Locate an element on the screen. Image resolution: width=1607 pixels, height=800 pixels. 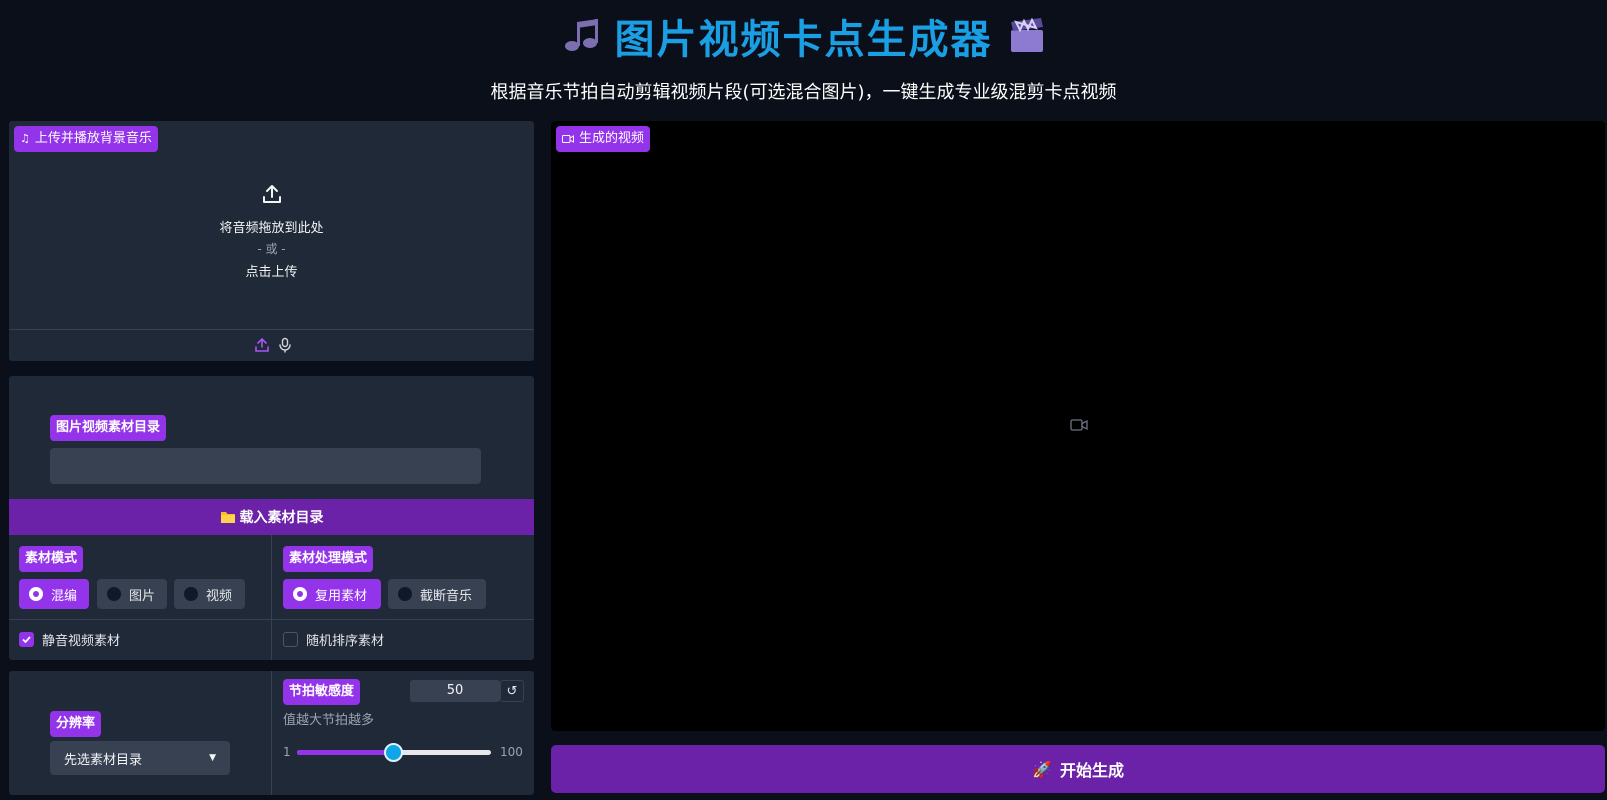
mode-divider-horizontal is located at coordinates (271, 619).